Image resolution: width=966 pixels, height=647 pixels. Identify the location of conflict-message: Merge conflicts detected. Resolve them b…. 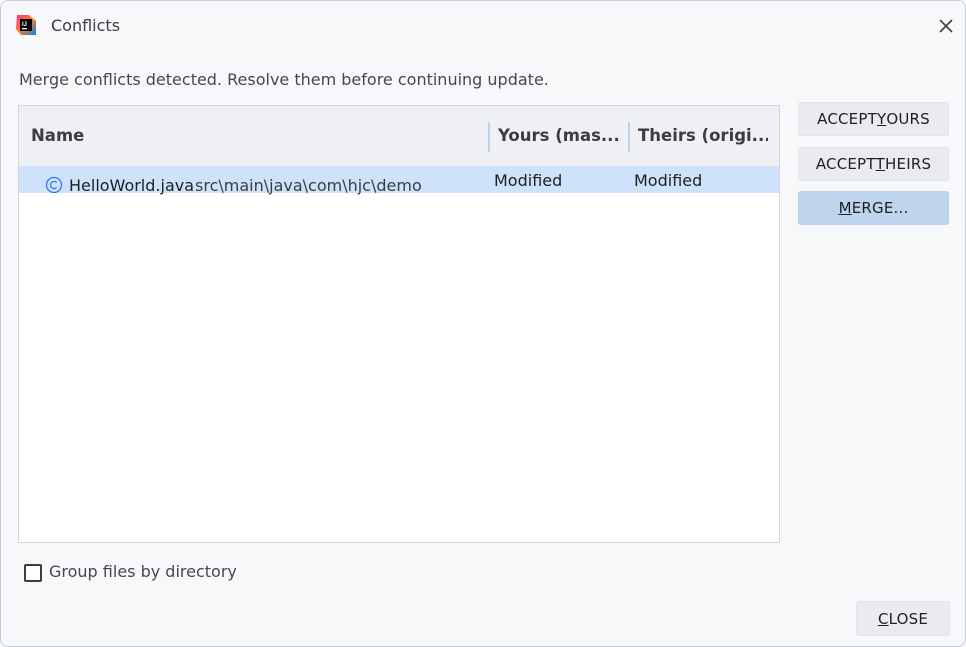
(284, 79).